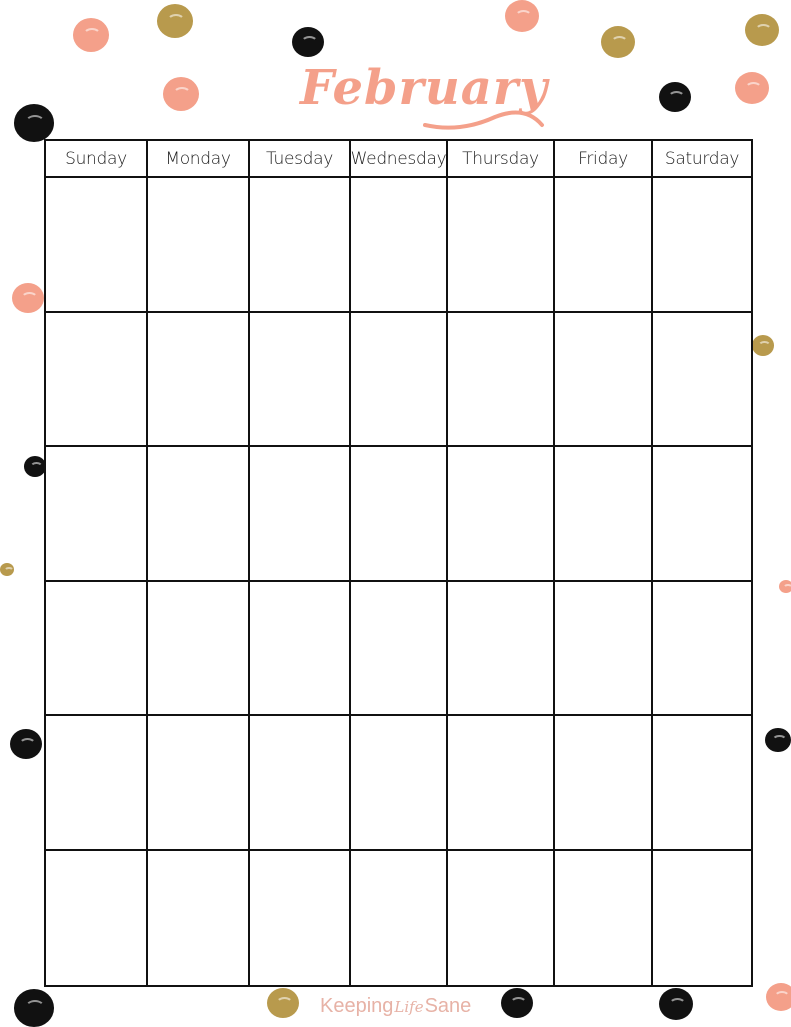 Image resolution: width=791 pixels, height=1027 pixels. I want to click on title-swash-icon, so click(483, 120).